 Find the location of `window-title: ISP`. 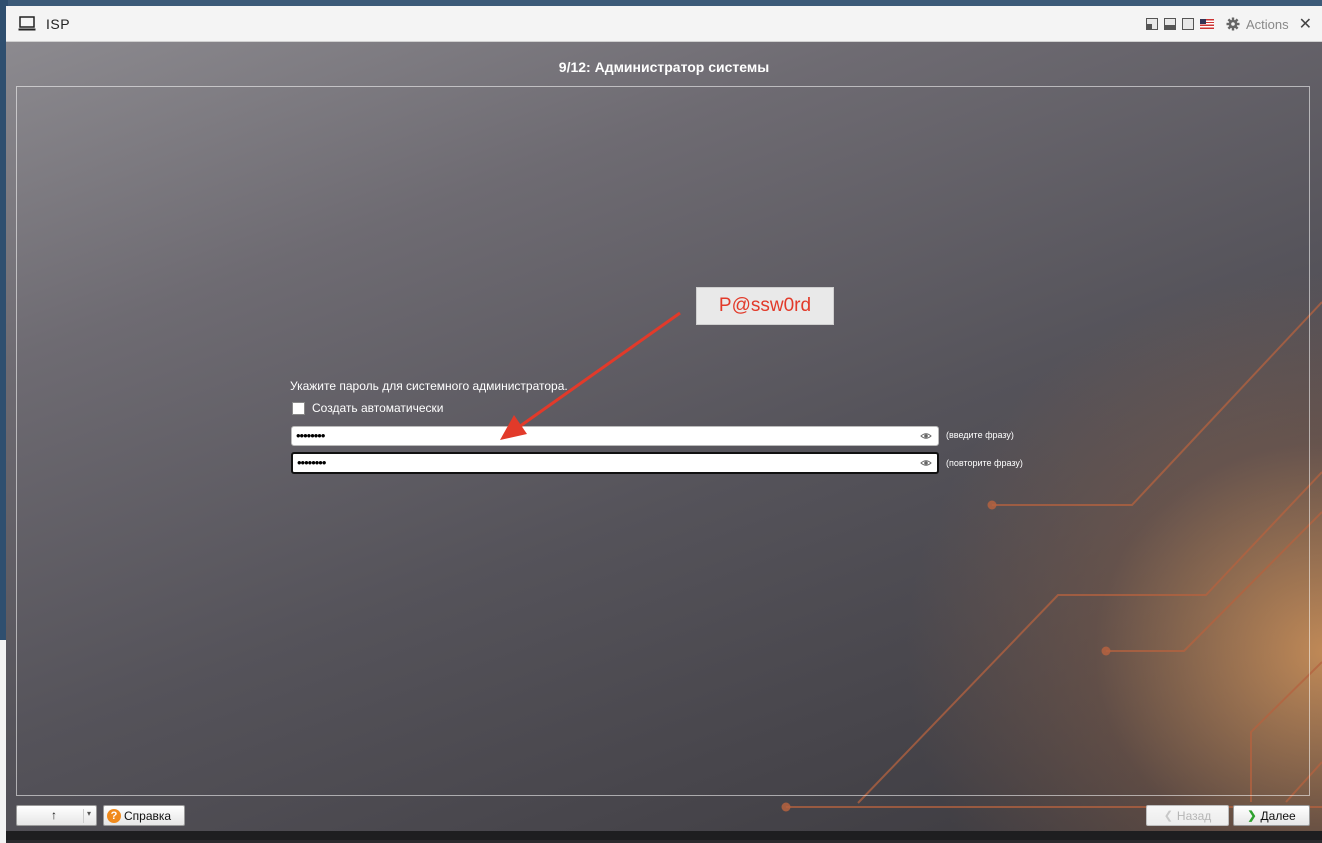

window-title: ISP is located at coordinates (58, 24).